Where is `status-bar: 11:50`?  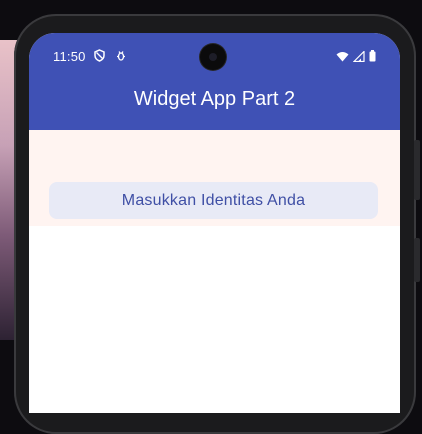 status-bar: 11:50 is located at coordinates (214, 56).